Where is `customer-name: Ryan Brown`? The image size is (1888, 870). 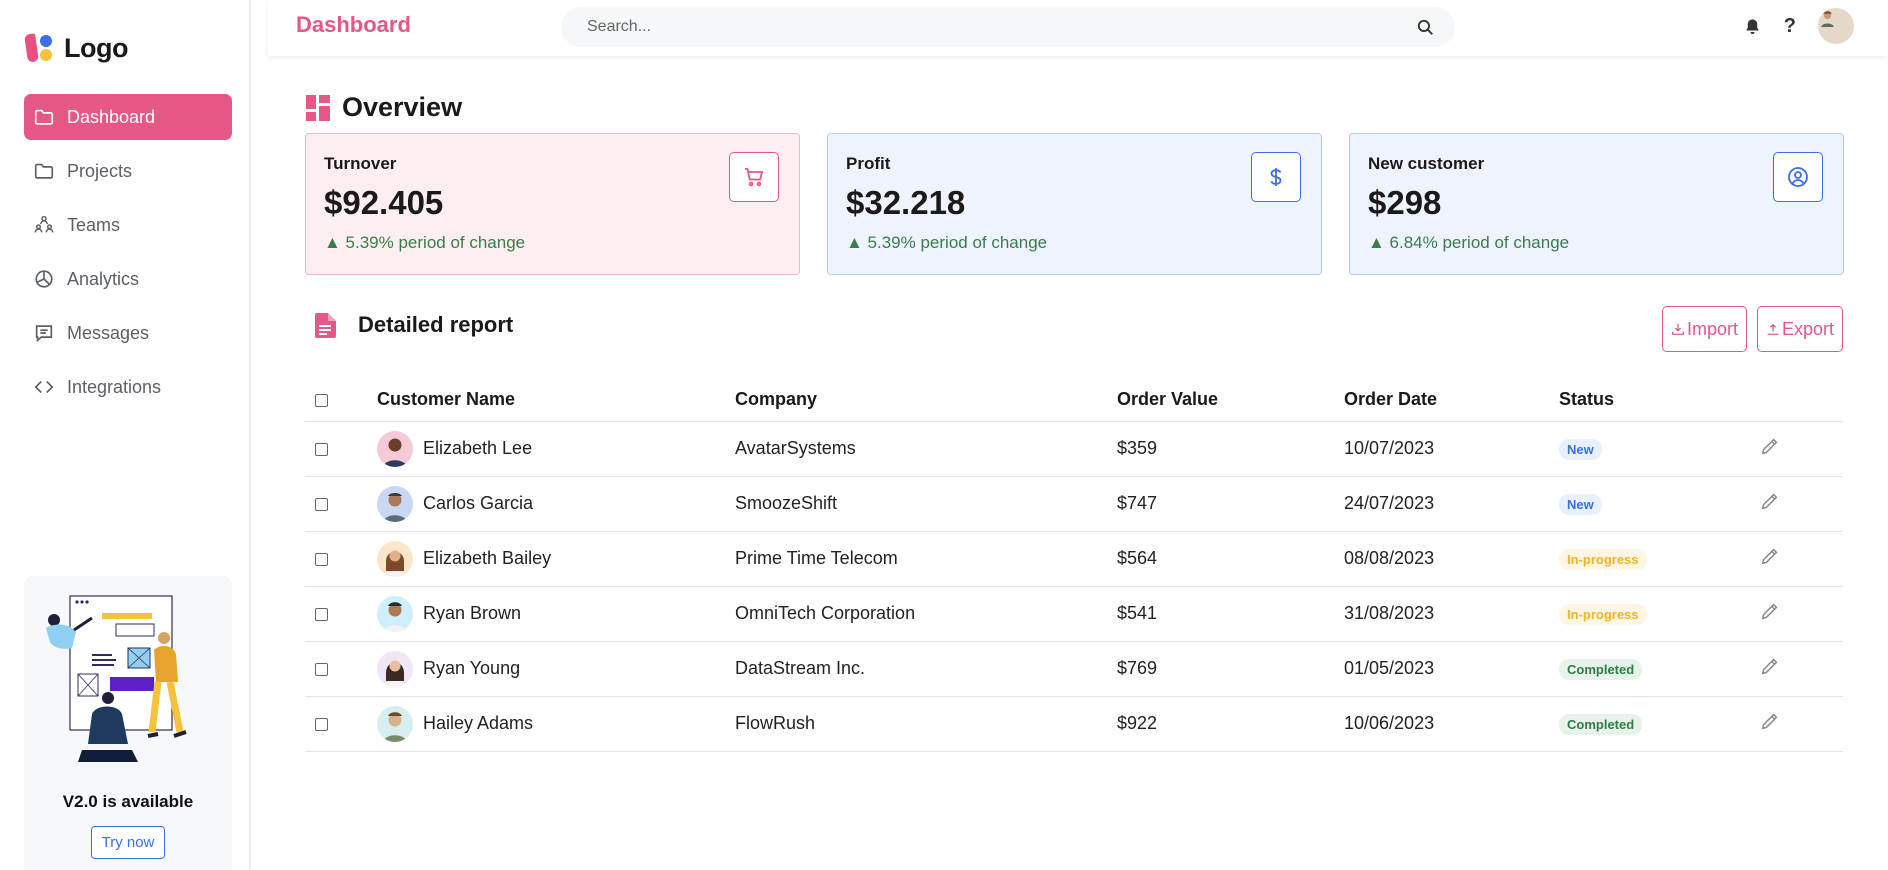
customer-name: Ryan Brown is located at coordinates (472, 613).